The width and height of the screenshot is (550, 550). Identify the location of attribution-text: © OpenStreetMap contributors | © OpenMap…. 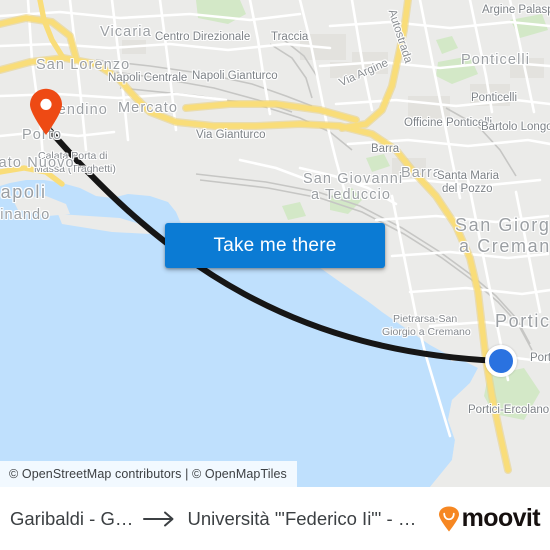
(148, 474).